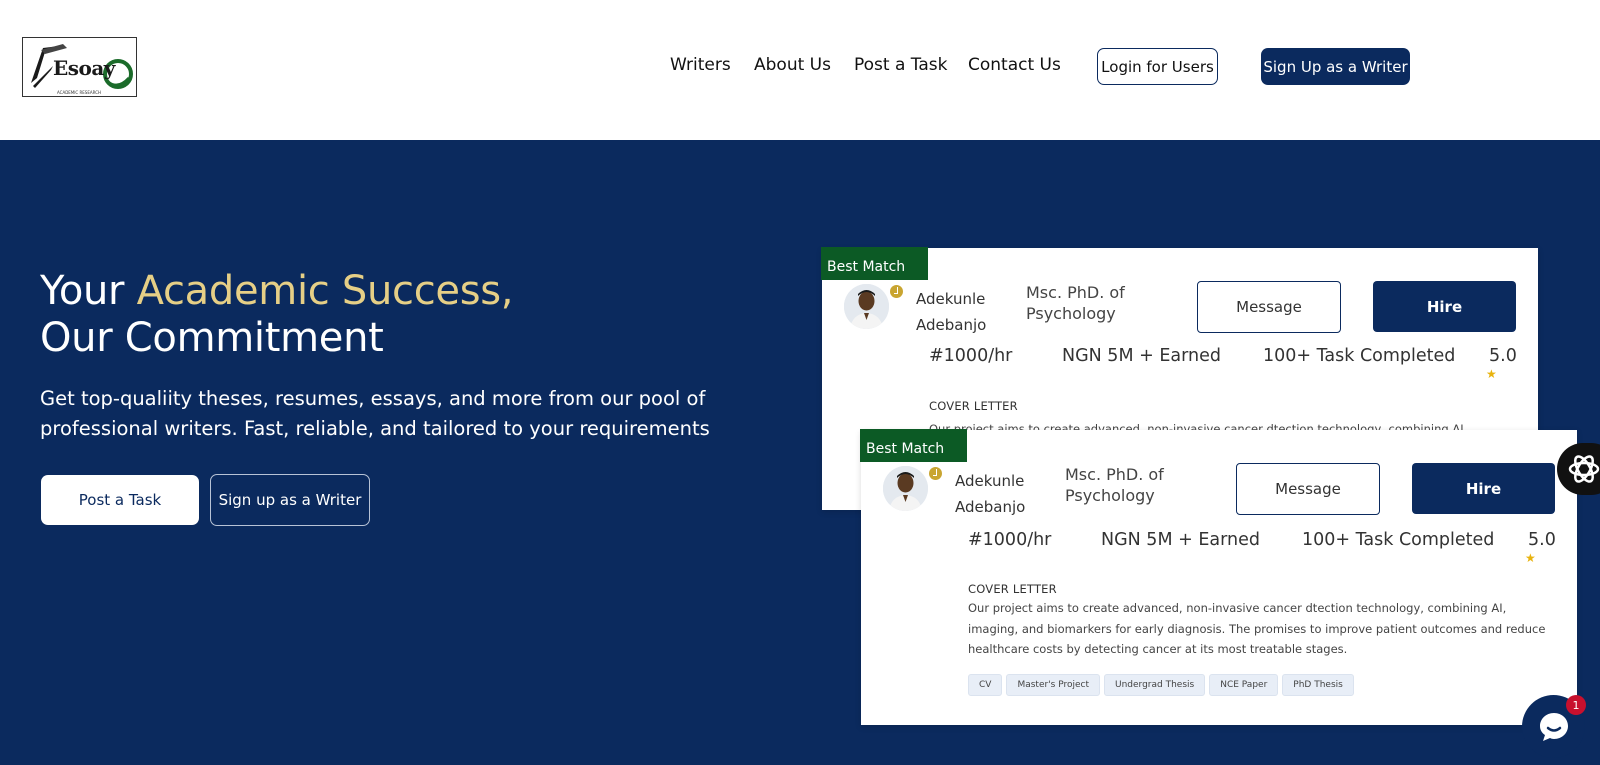  I want to click on nav-about-us: About Us, so click(792, 65).